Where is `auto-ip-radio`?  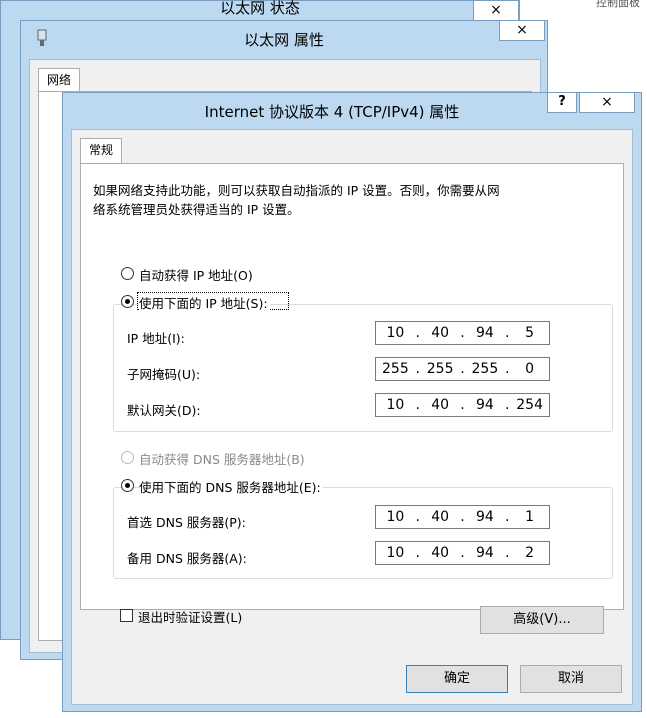
auto-ip-radio is located at coordinates (127, 273).